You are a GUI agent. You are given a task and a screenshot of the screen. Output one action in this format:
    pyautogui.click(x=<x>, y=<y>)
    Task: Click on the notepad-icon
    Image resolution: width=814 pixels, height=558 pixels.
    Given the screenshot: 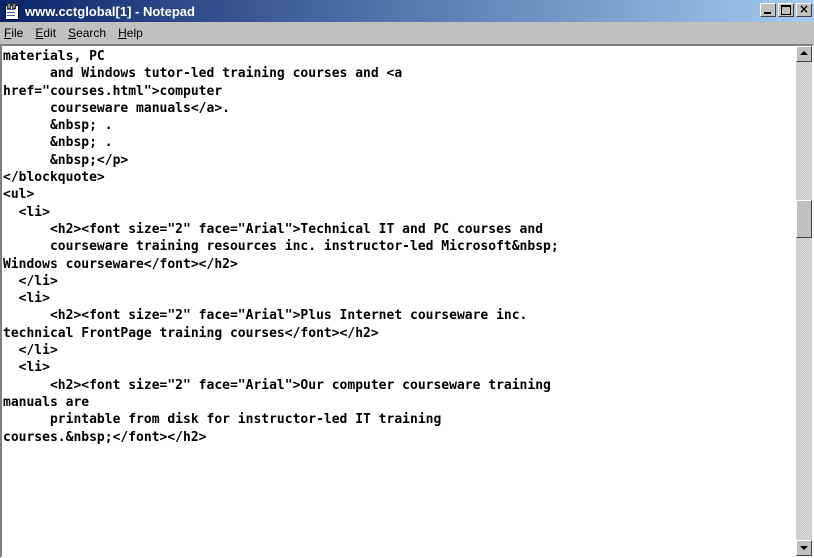 What is the action you would take?
    pyautogui.click(x=12, y=11)
    